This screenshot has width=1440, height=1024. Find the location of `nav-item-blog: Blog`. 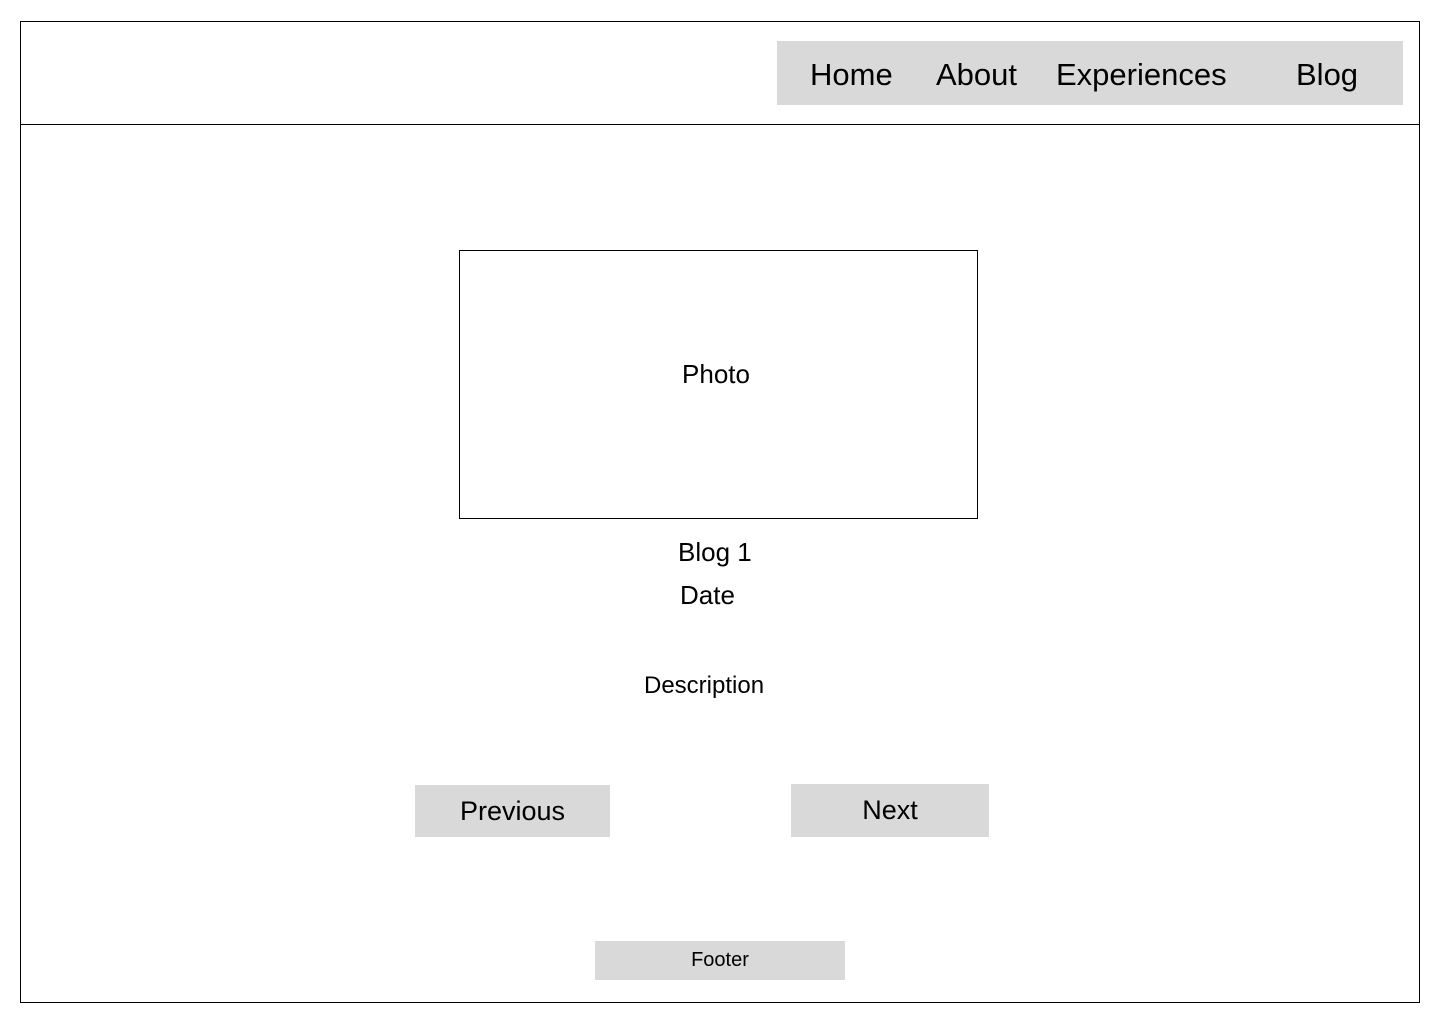

nav-item-blog: Blog is located at coordinates (1327, 73).